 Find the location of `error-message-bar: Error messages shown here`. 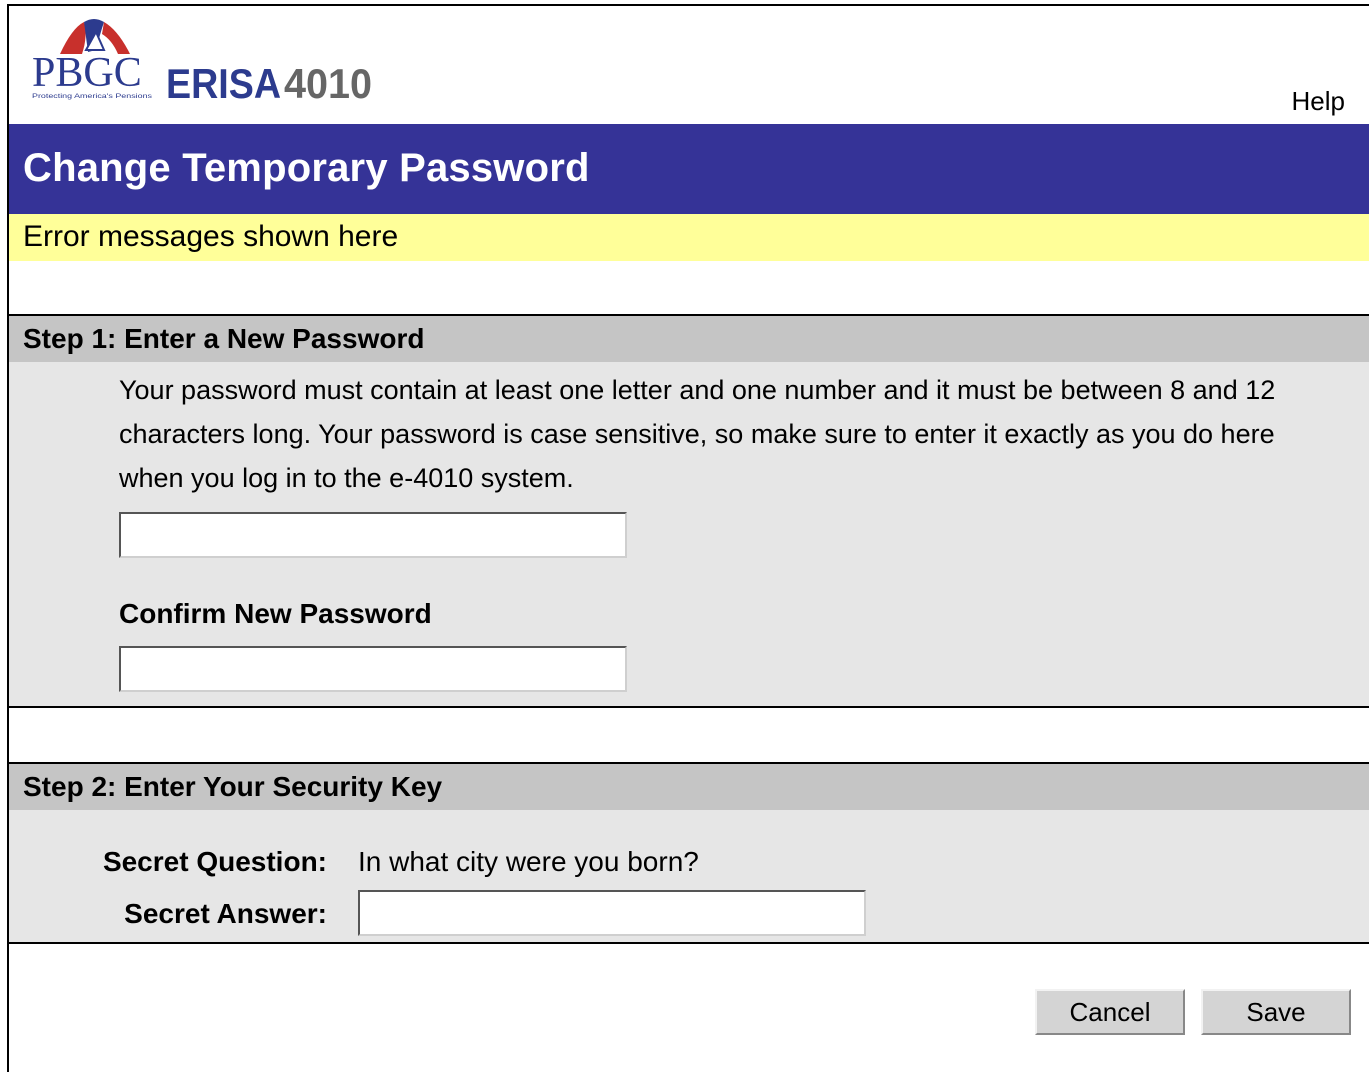

error-message-bar: Error messages shown here is located at coordinates (689, 237).